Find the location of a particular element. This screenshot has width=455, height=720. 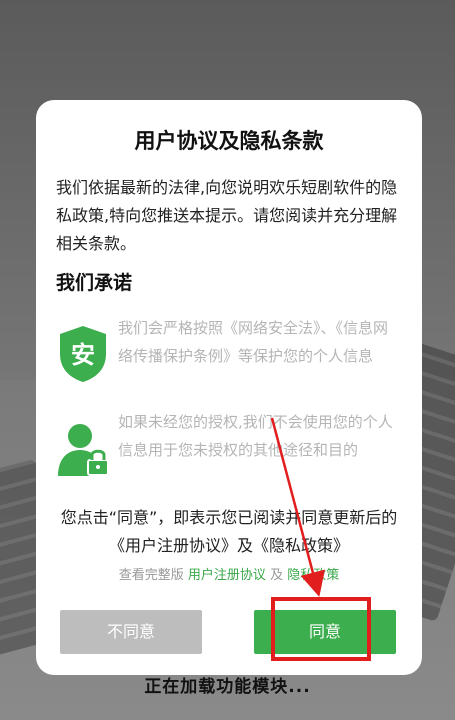

user-agreement-link: 用户注册协议 is located at coordinates (227, 575).